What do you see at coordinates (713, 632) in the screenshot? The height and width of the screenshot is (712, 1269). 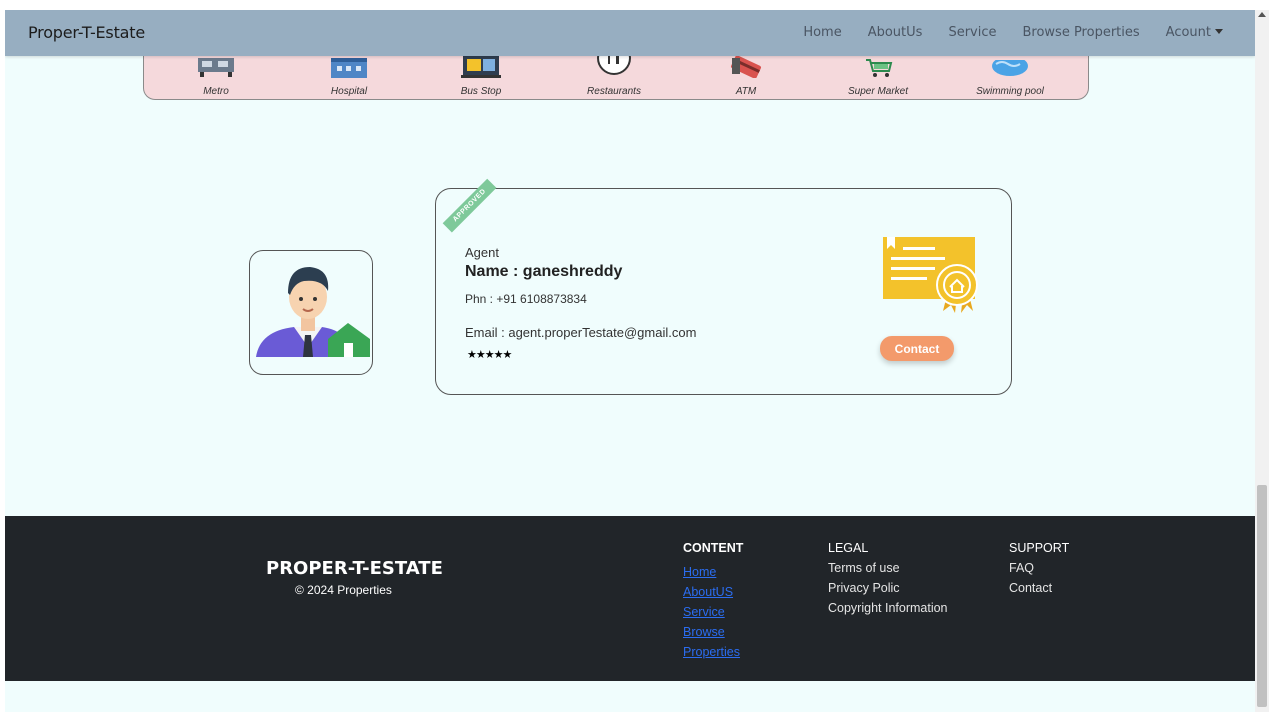 I see `footer-link-browse: Browse` at bounding box center [713, 632].